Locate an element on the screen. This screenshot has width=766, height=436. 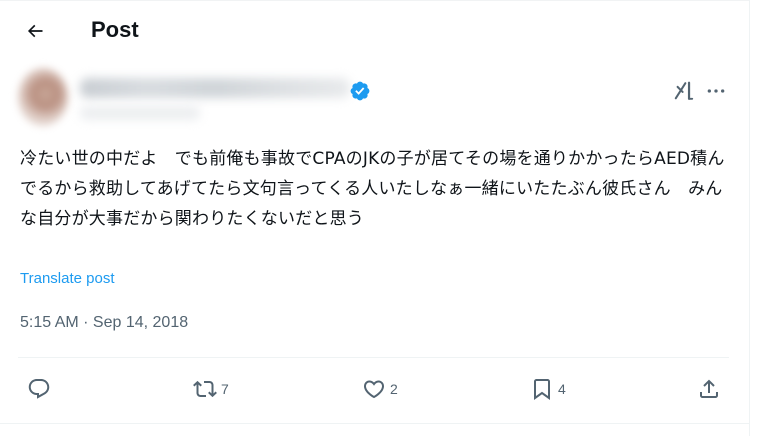
author-handle-redacted is located at coordinates (140, 113).